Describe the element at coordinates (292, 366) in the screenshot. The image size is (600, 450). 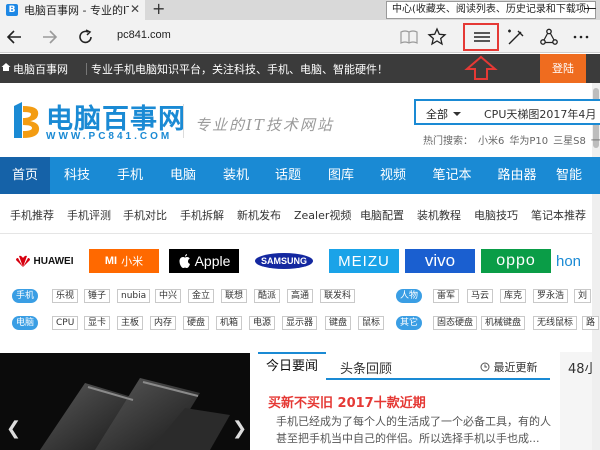
I see `tab-today-news: 今日要闻` at that location.